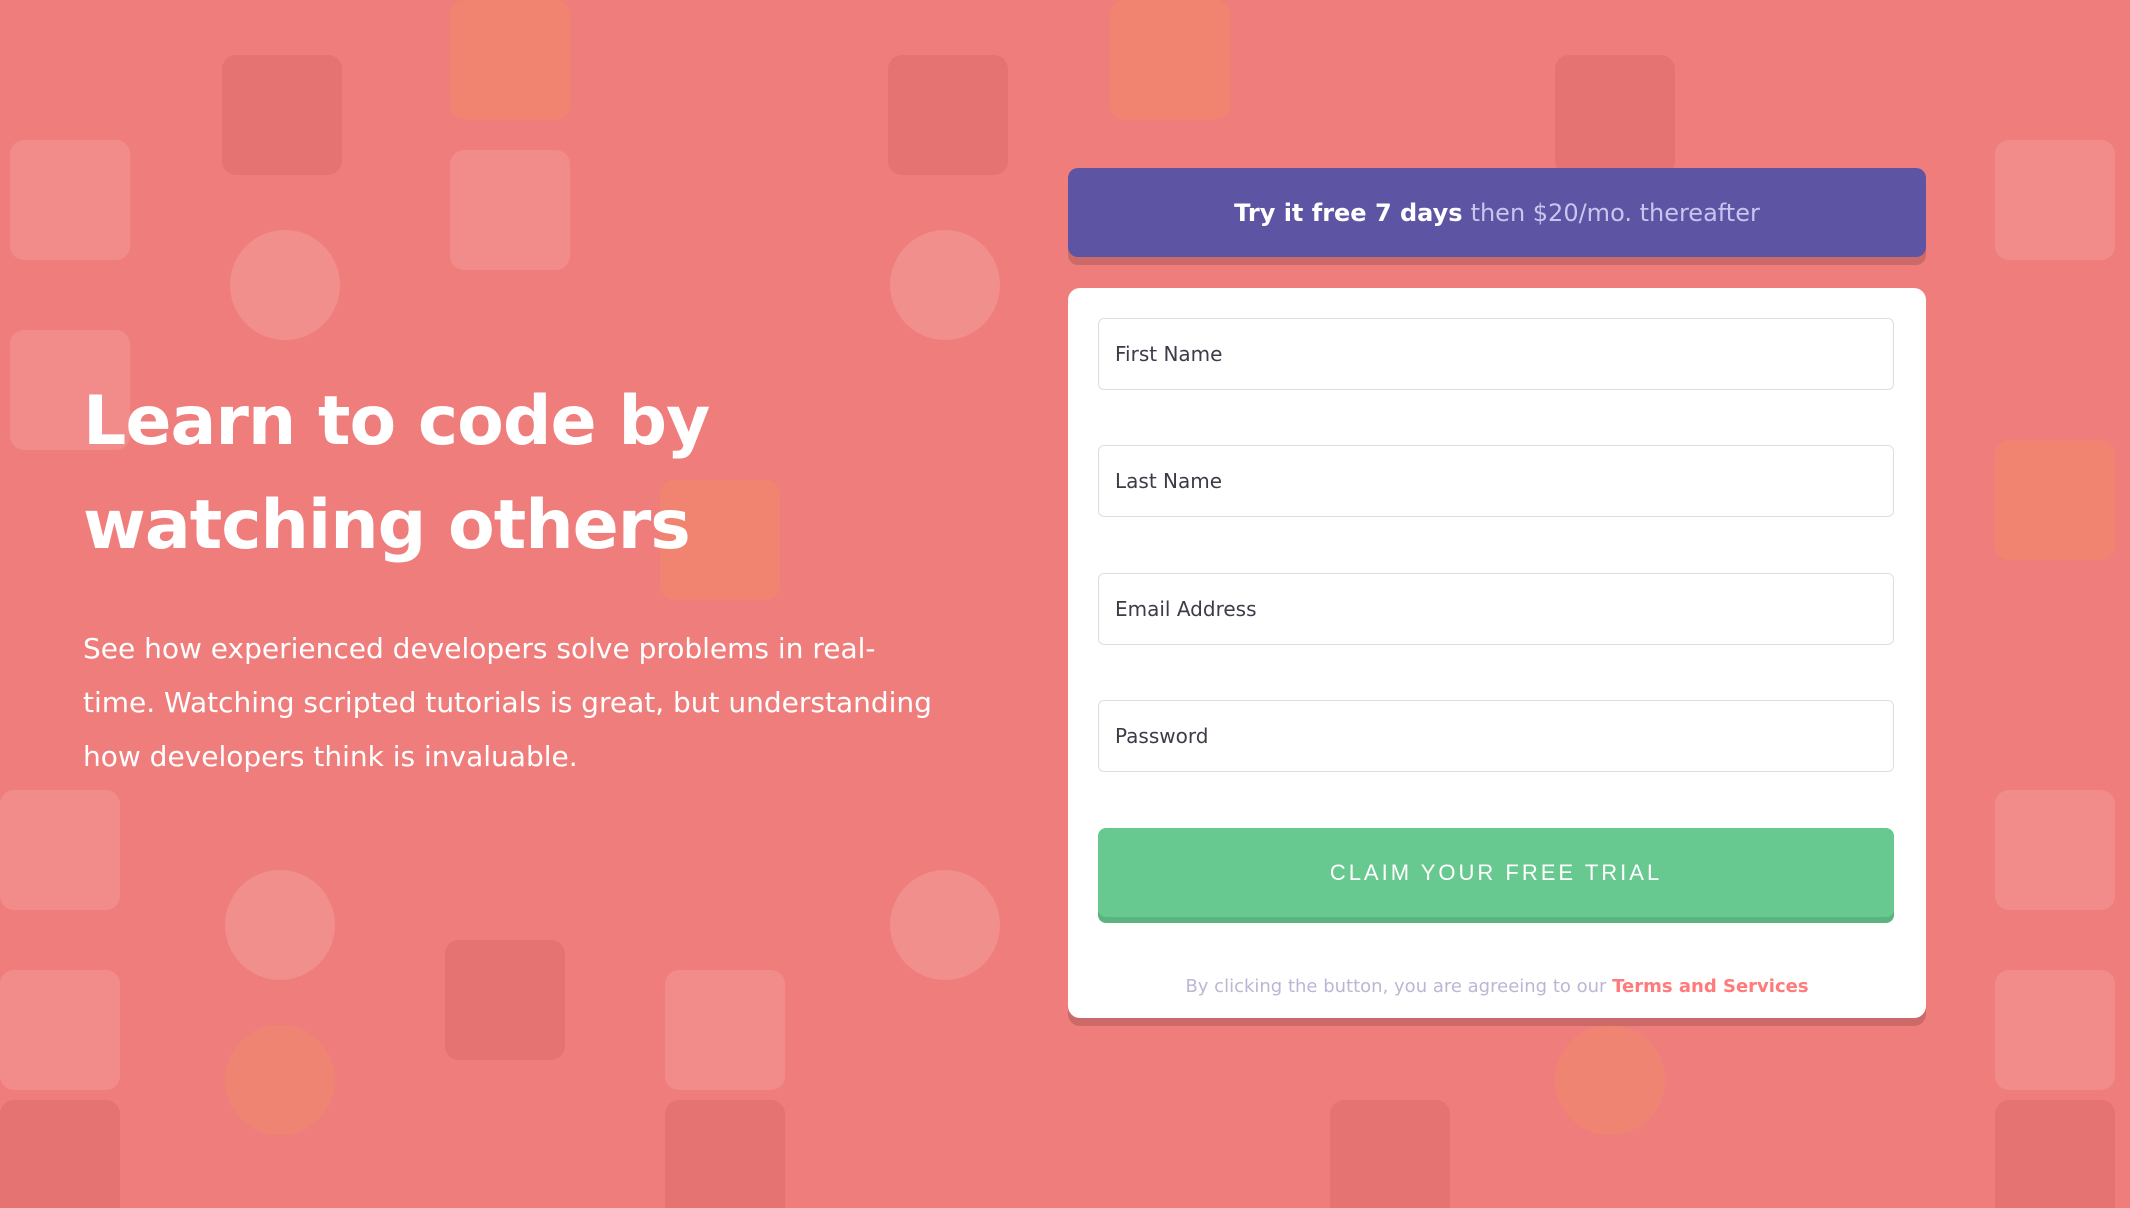 Image resolution: width=2130 pixels, height=1208 pixels. Describe the element at coordinates (396, 421) in the screenshot. I see `hero-title-line1: Learn to code by` at that location.